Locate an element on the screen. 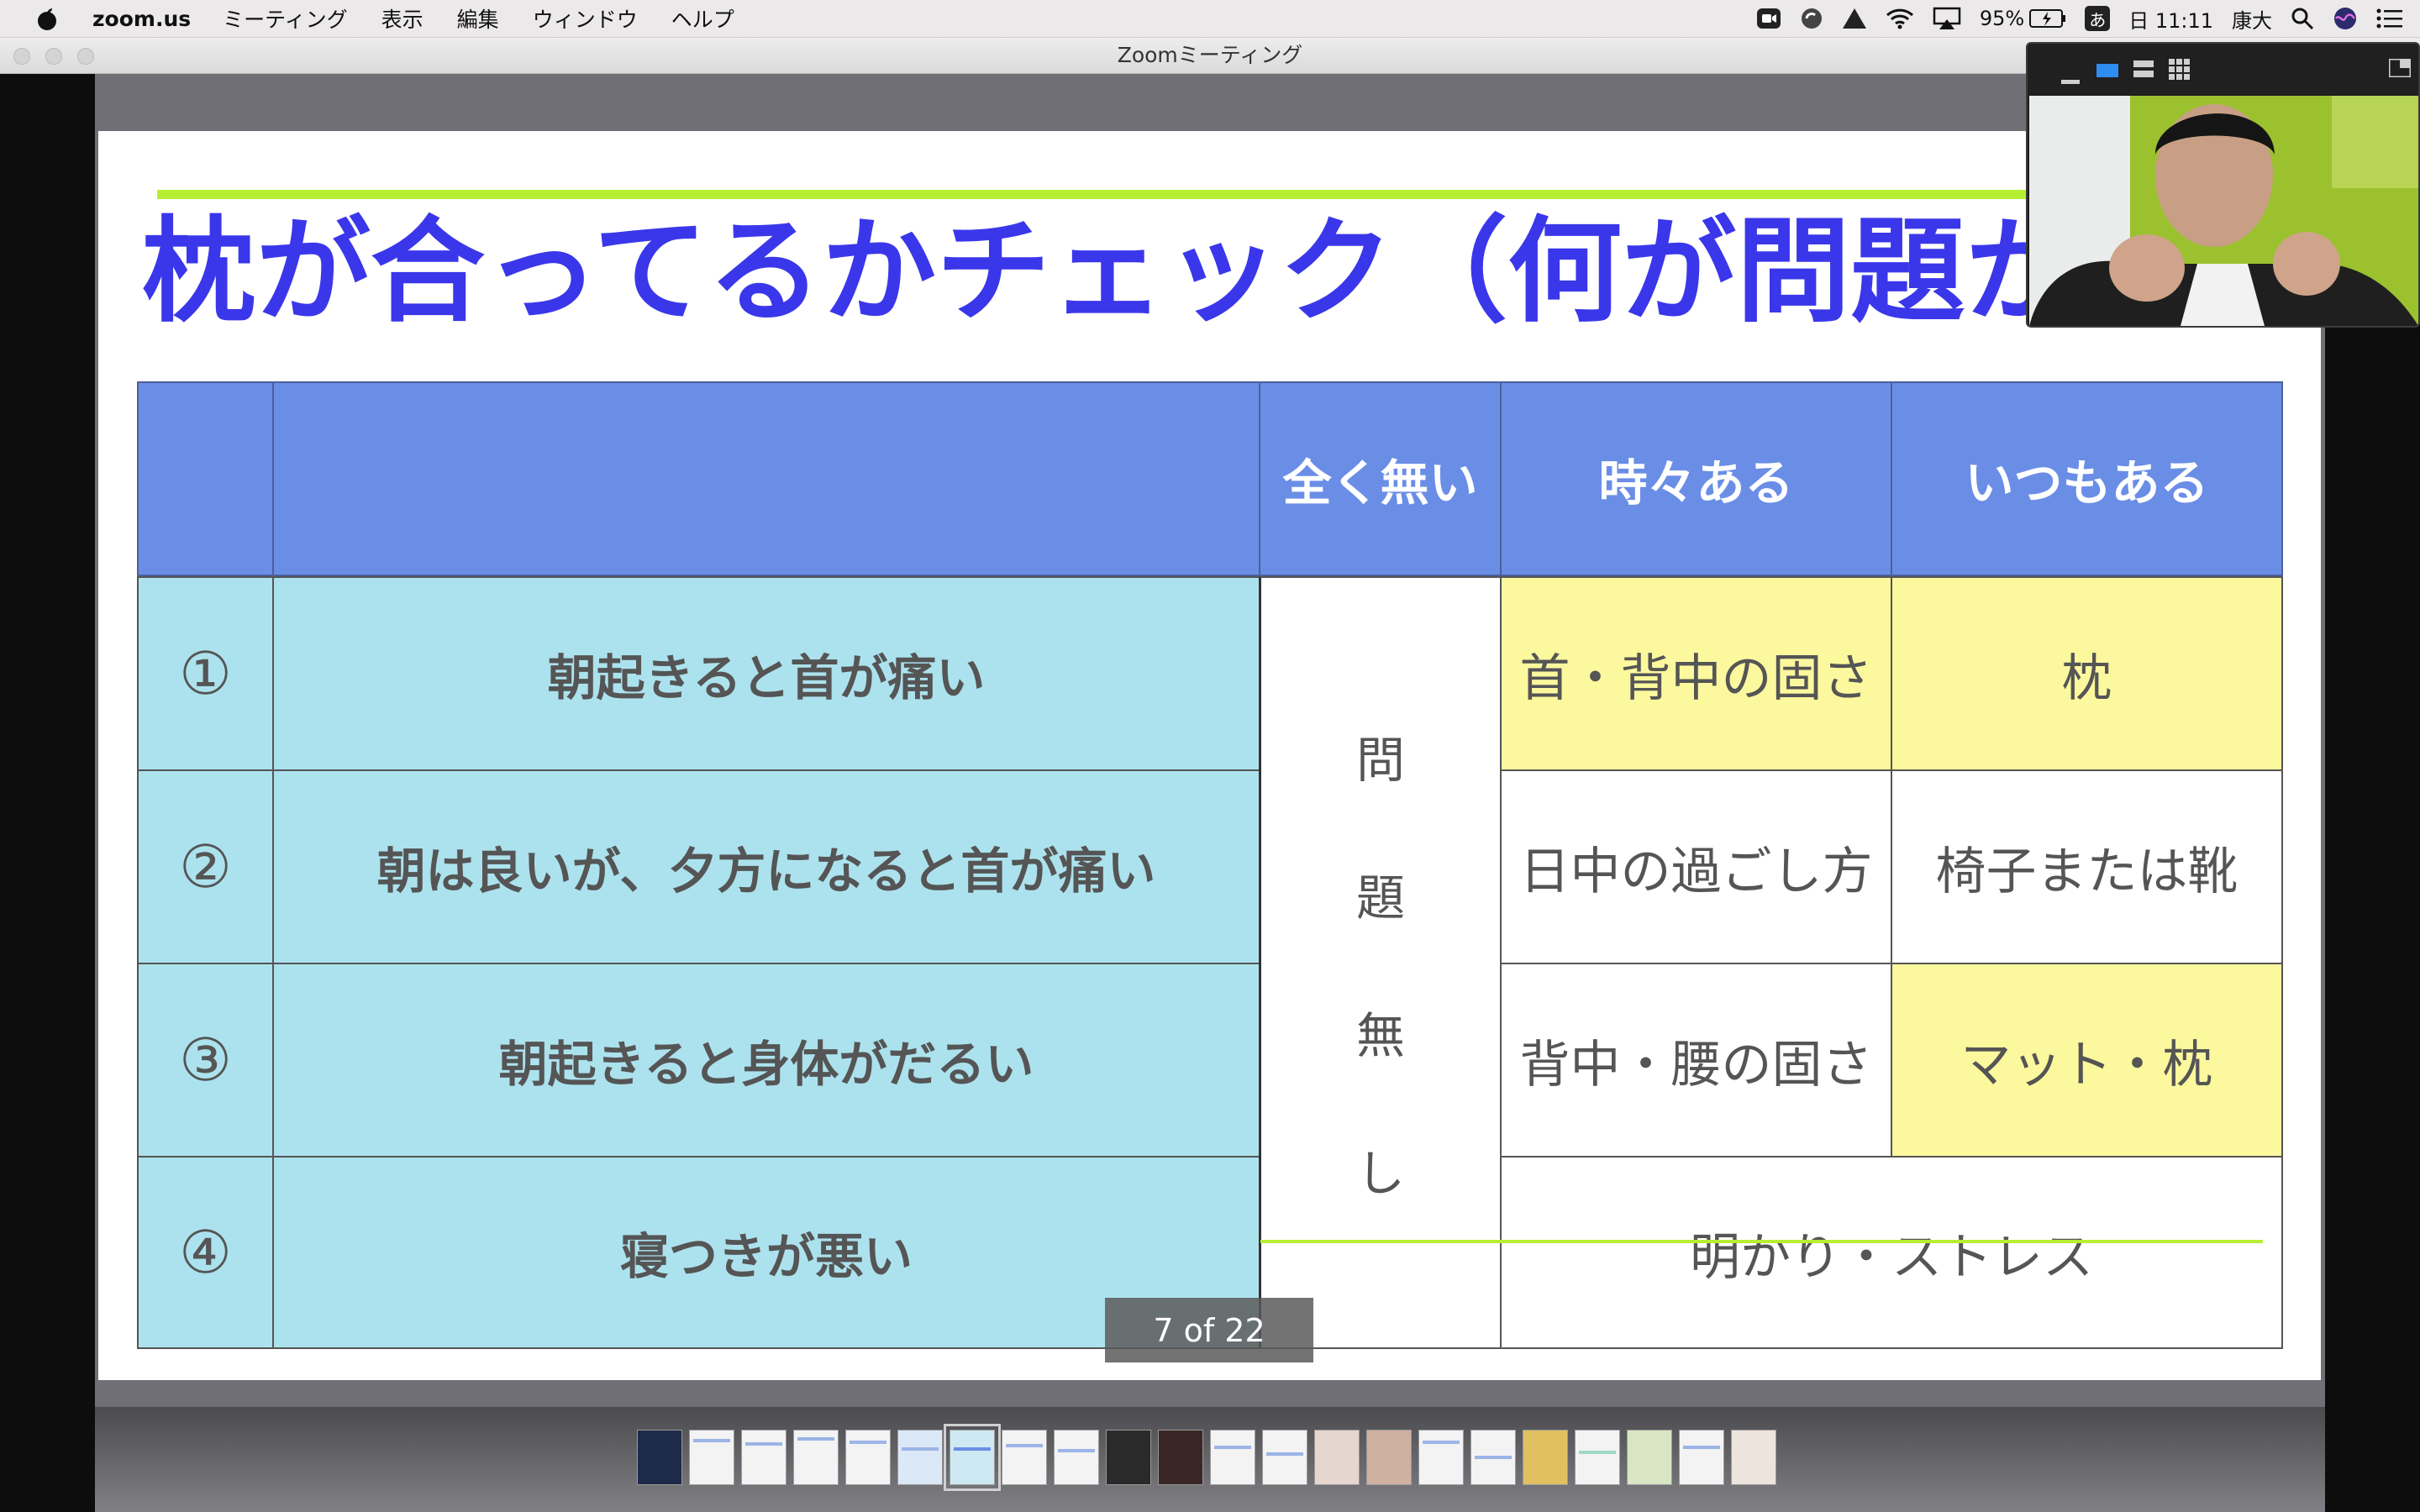 The width and height of the screenshot is (2420, 1512). airplay-icon is located at coordinates (1947, 18).